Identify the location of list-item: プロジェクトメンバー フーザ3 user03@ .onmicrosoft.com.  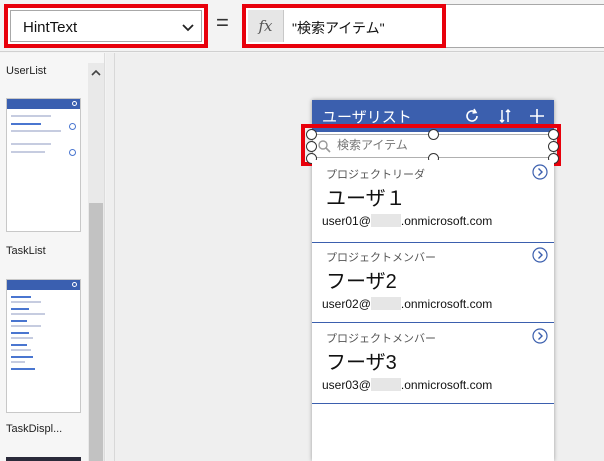
(433, 365).